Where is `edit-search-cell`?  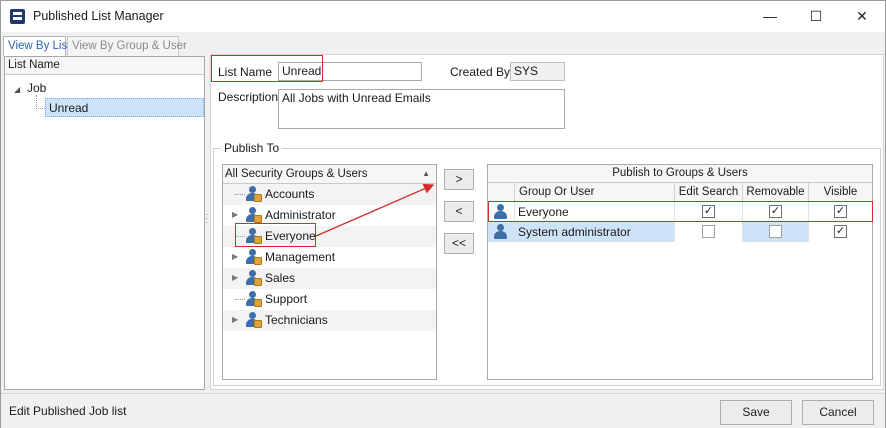 edit-search-cell is located at coordinates (708, 232).